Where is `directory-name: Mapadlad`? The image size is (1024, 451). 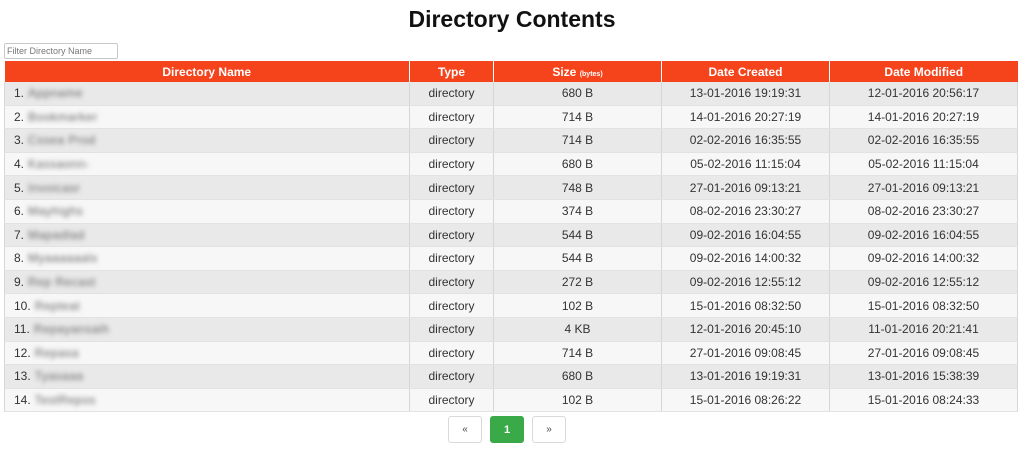
directory-name: Mapadlad is located at coordinates (56, 235).